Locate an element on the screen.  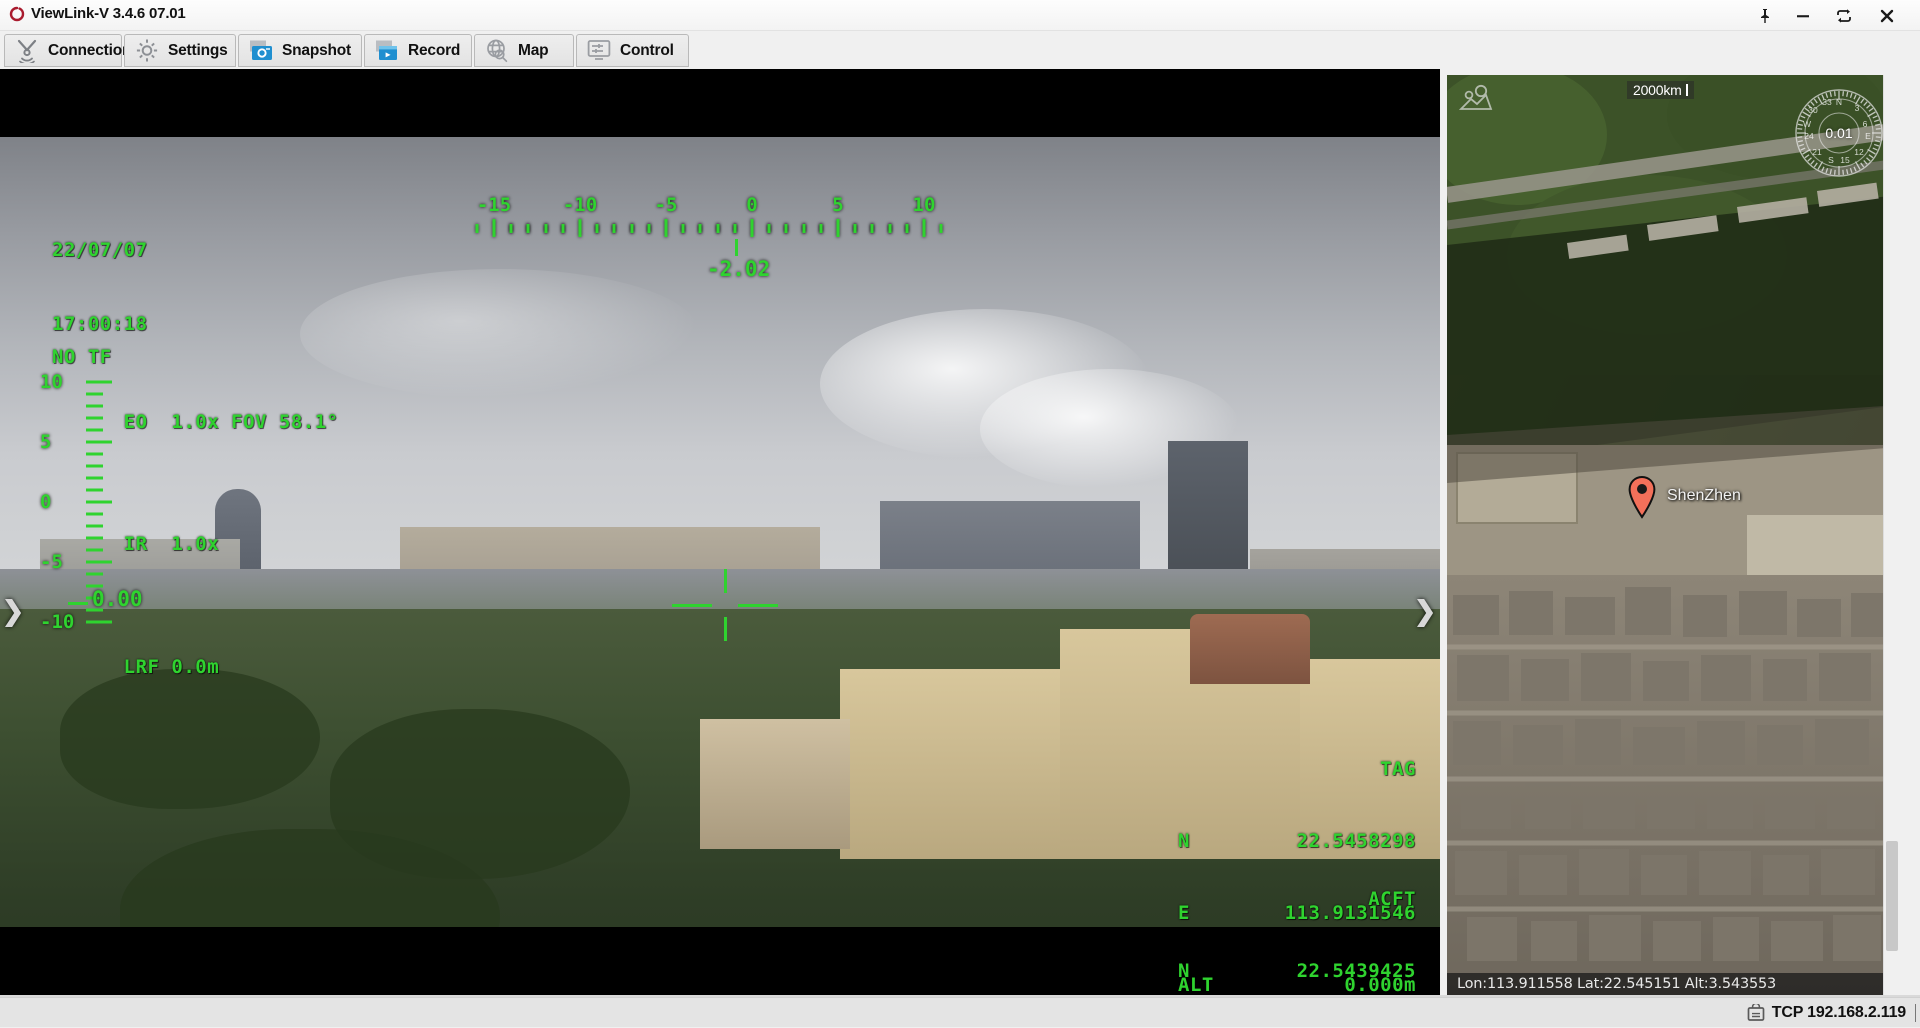
osd-fov-label: FOV is located at coordinates (249, 422).